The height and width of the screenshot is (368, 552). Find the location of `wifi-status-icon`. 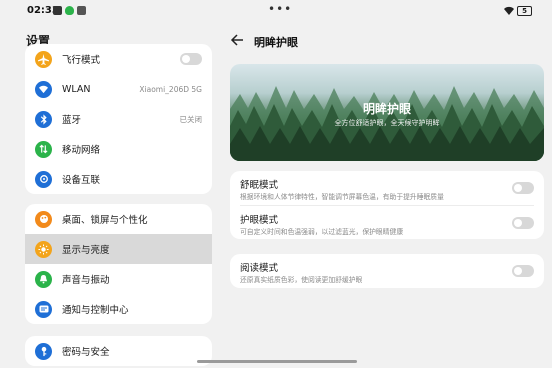

wifi-status-icon is located at coordinates (509, 11).